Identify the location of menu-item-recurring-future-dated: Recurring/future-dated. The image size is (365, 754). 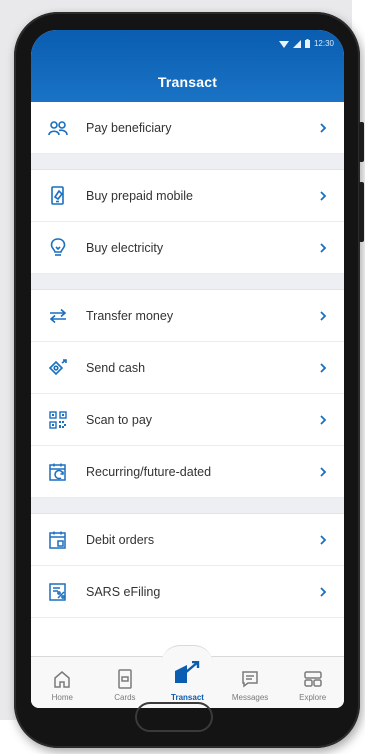
(187, 472).